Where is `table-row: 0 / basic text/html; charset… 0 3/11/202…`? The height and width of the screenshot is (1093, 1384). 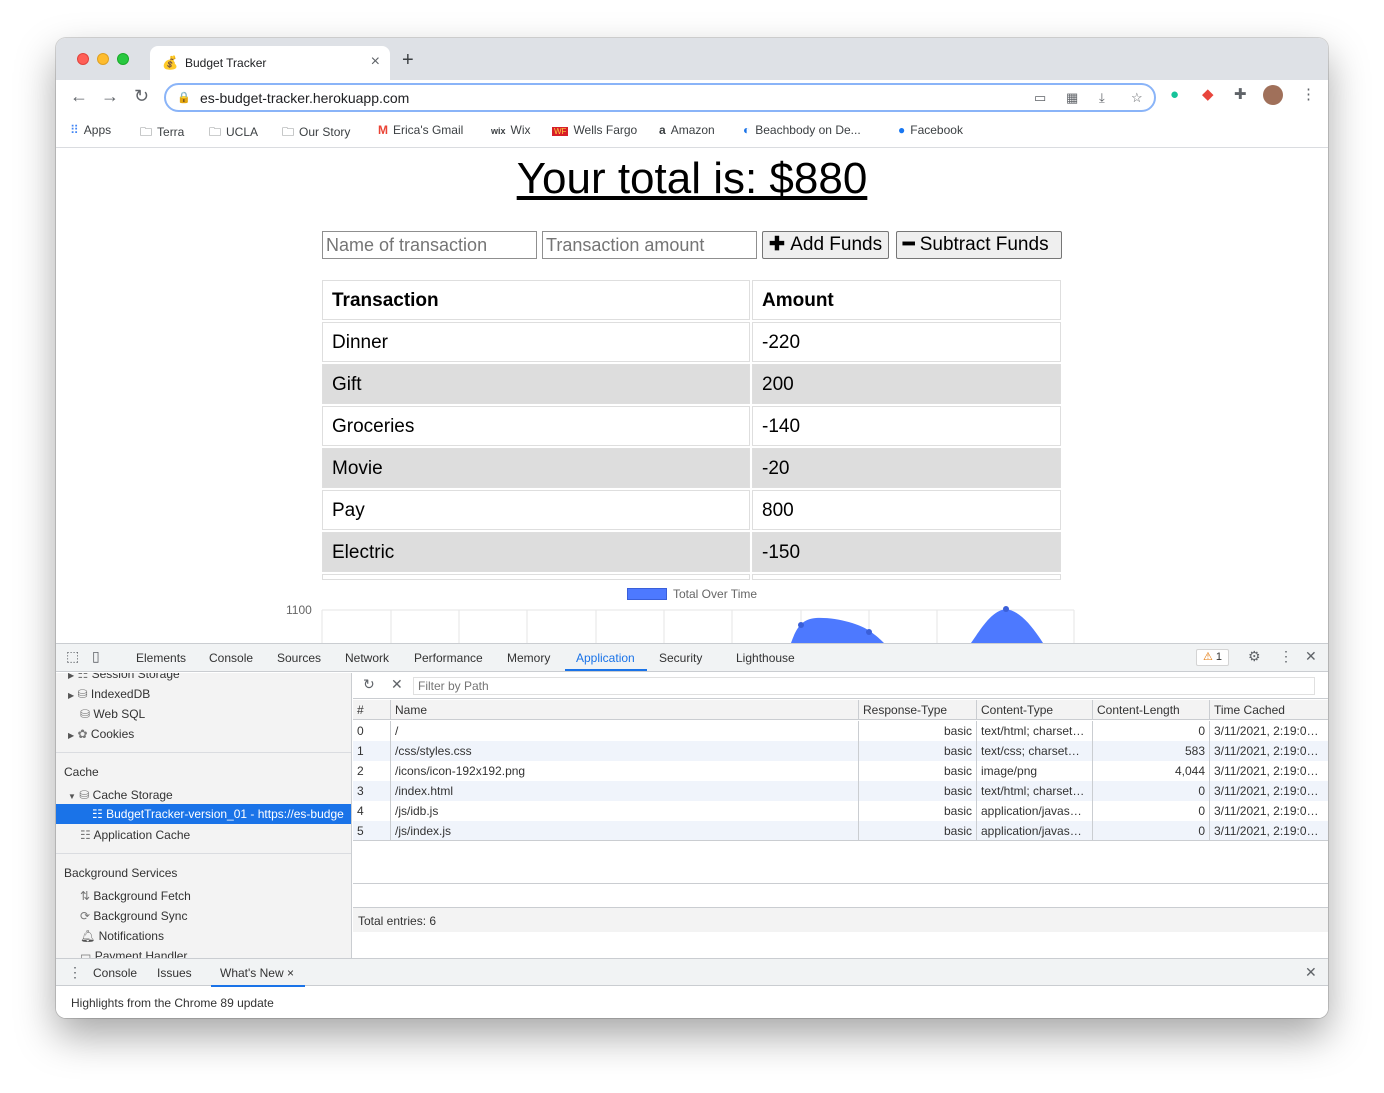 table-row: 0 / basic text/html; charset… 0 3/11/202… is located at coordinates (840, 731).